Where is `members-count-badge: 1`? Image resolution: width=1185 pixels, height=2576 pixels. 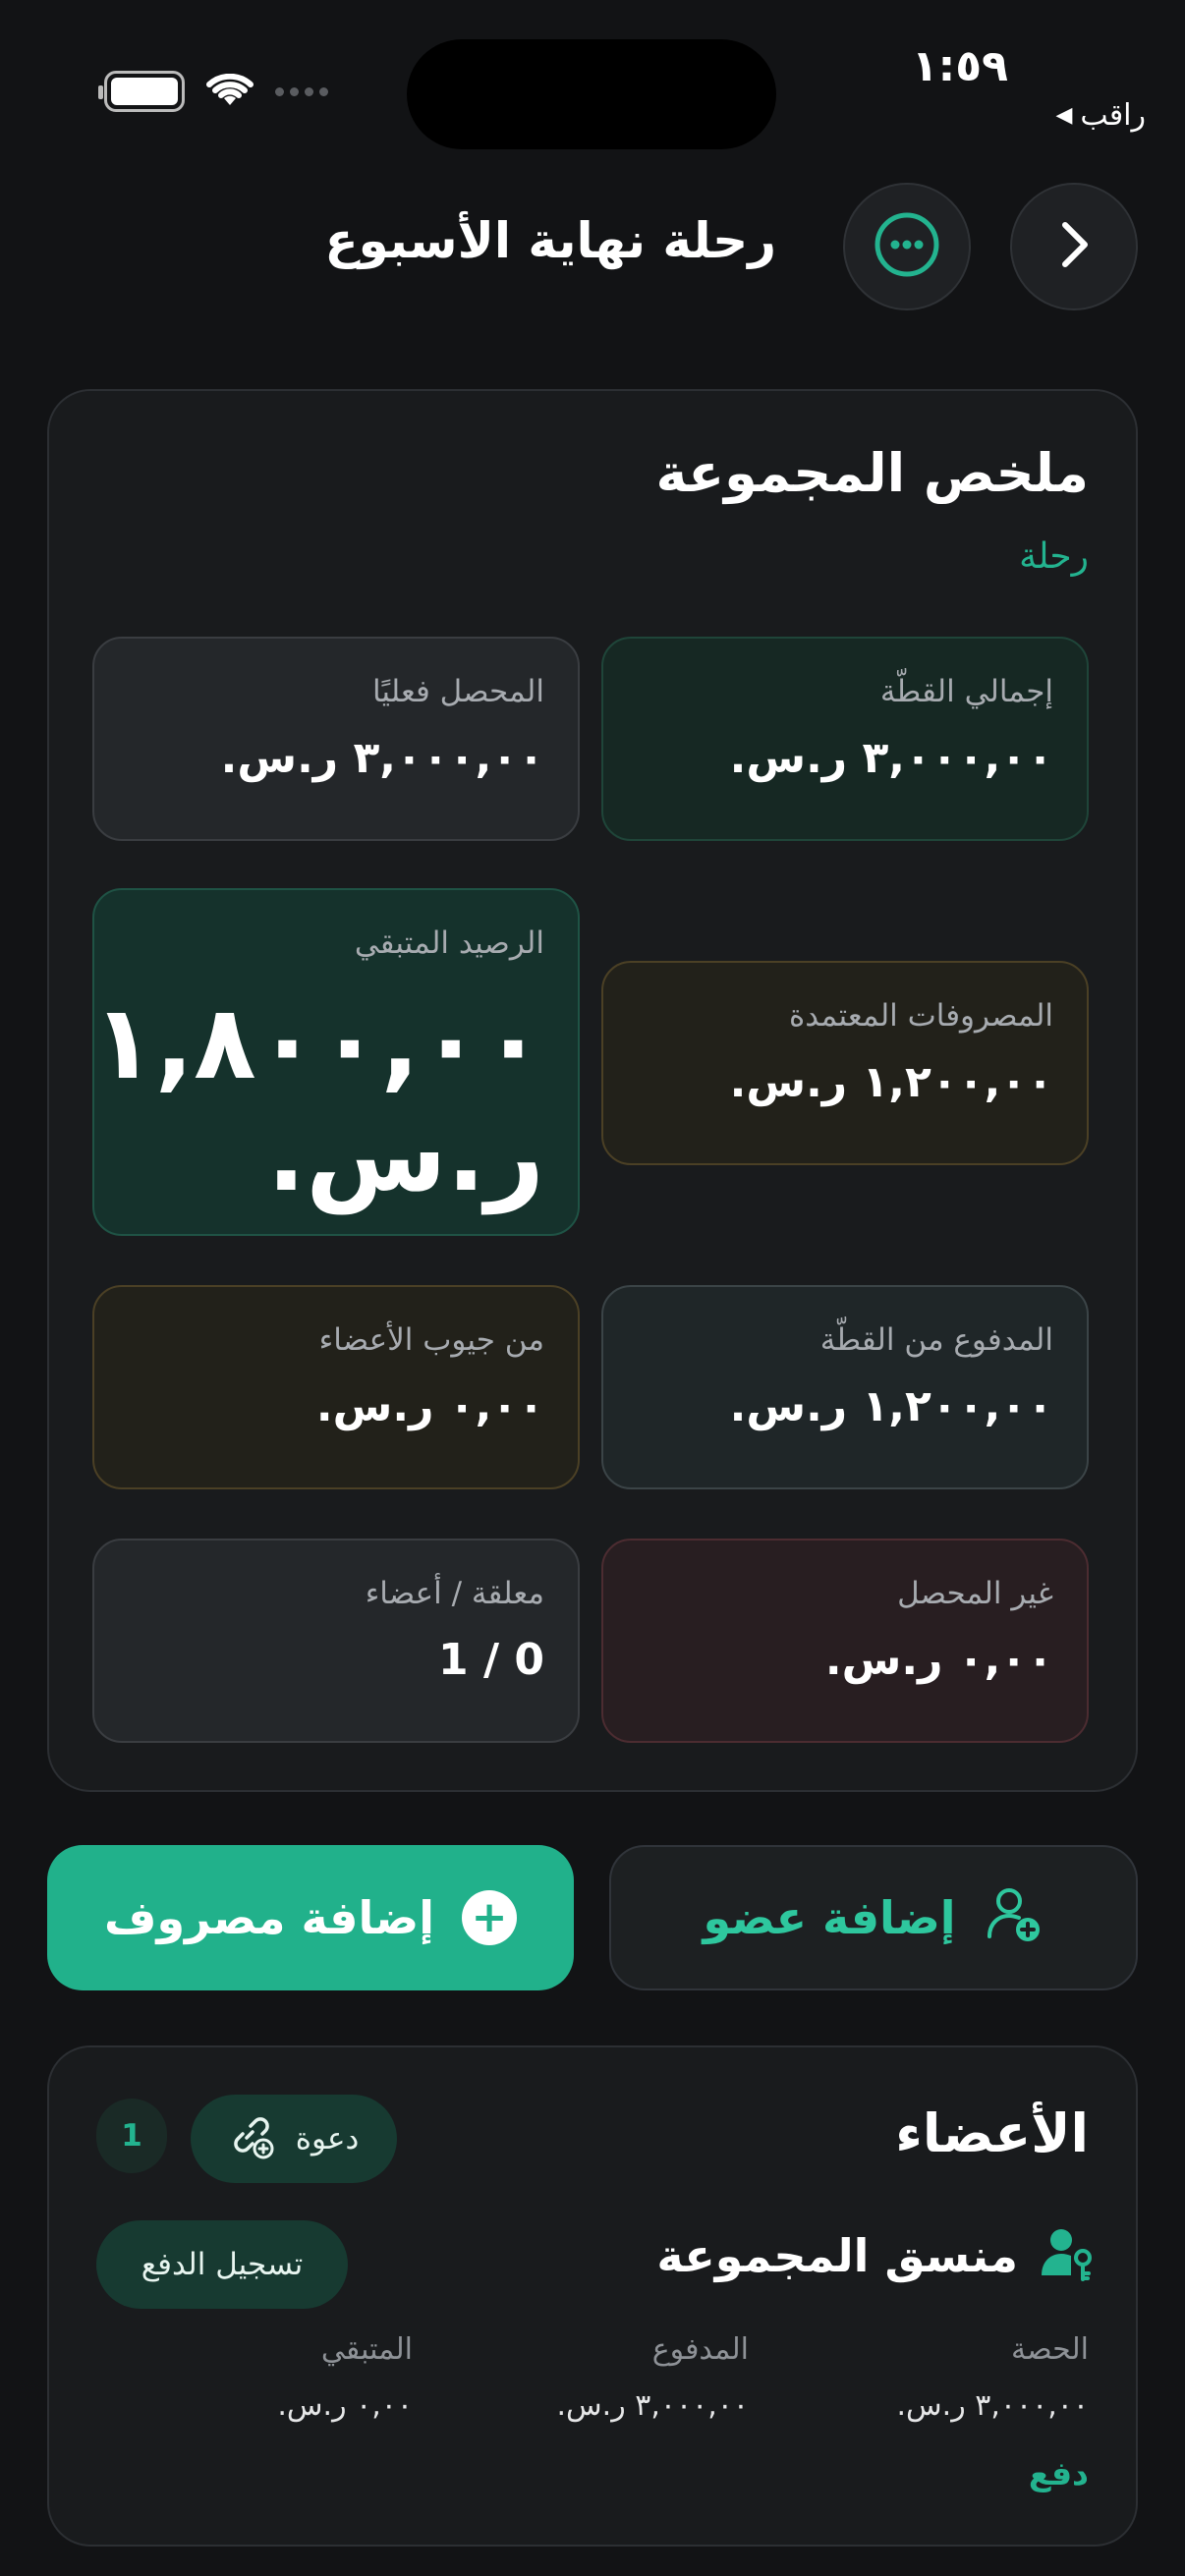 members-count-badge: 1 is located at coordinates (132, 2136).